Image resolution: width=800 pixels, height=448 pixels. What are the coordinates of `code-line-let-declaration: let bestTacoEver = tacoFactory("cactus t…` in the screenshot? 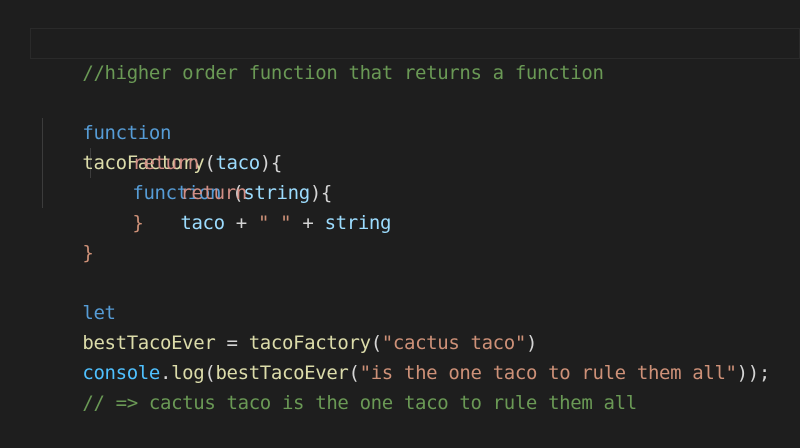 It's located at (287, 311).